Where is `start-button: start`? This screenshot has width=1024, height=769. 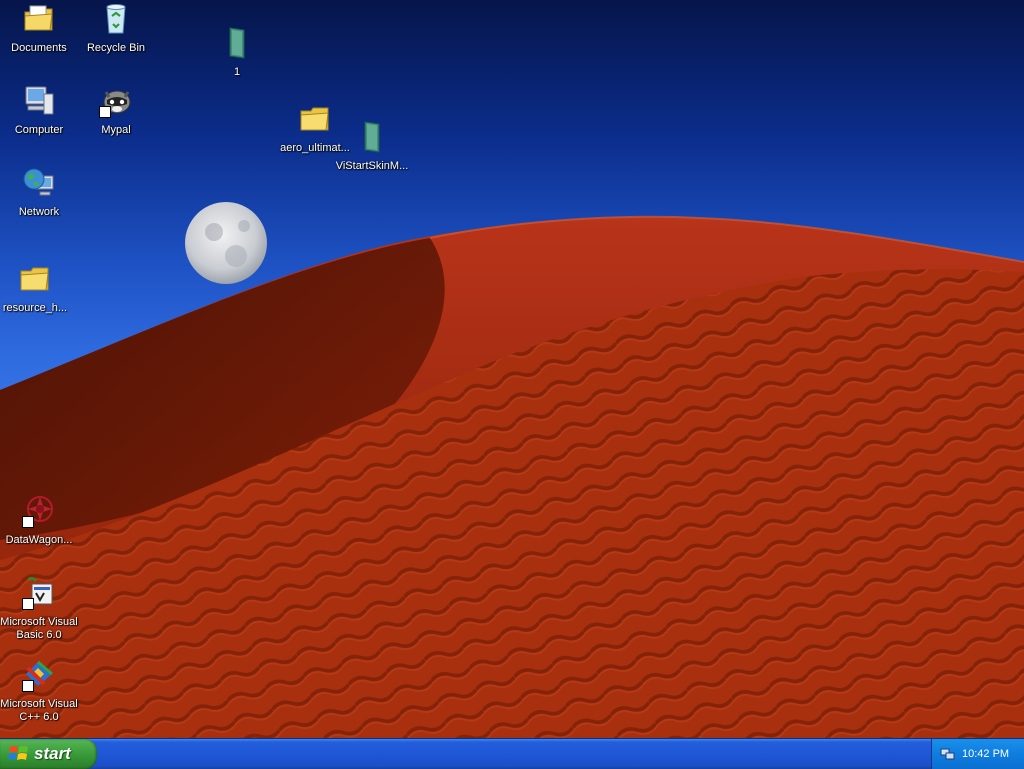
start-button: start is located at coordinates (48, 754).